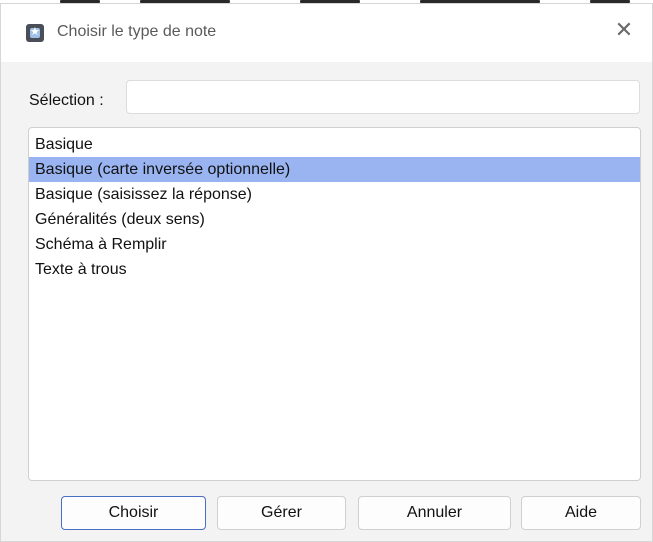  I want to click on manage-button: Gérer, so click(281, 513).